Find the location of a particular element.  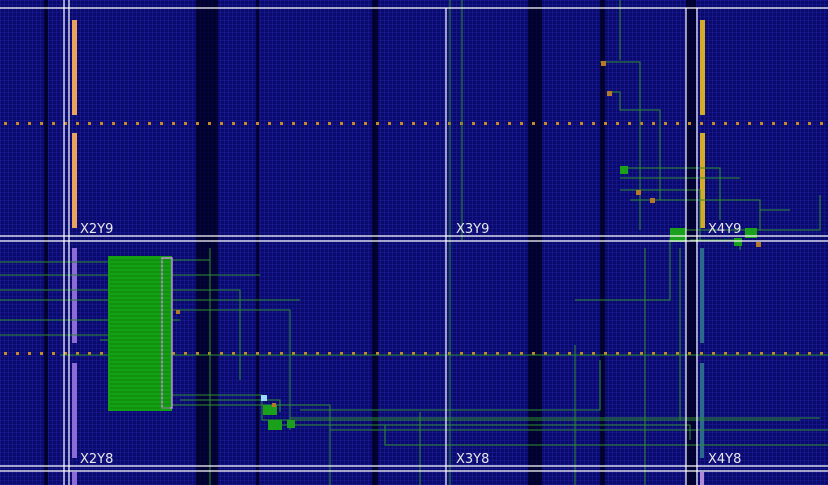

region-label-x4y9: X4Y9 is located at coordinates (724, 229).